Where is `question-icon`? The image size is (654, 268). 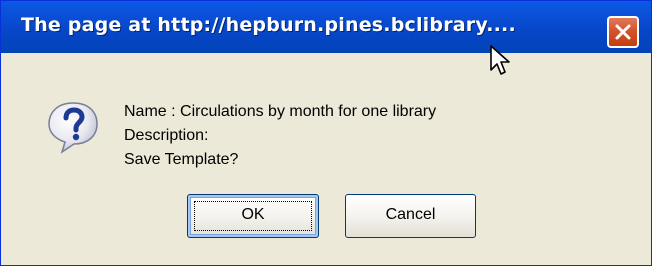 question-icon is located at coordinates (73, 128).